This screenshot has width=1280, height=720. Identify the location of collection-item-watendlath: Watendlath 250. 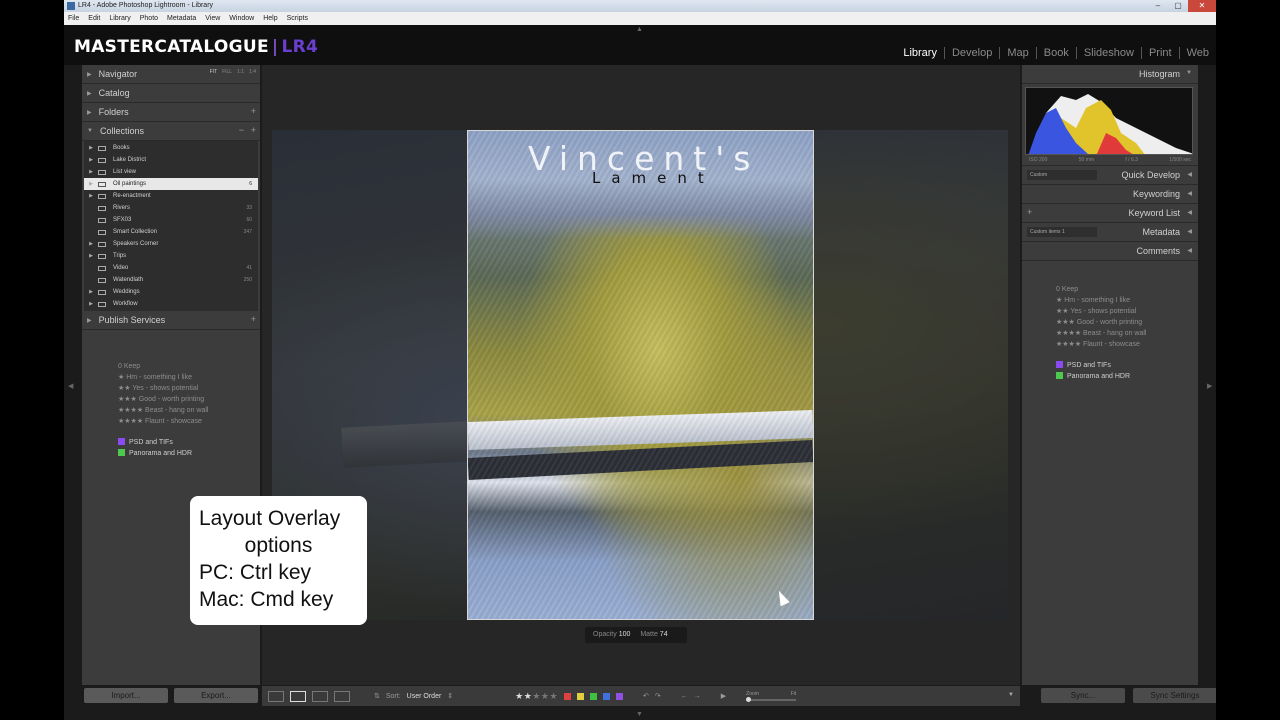
(171, 280).